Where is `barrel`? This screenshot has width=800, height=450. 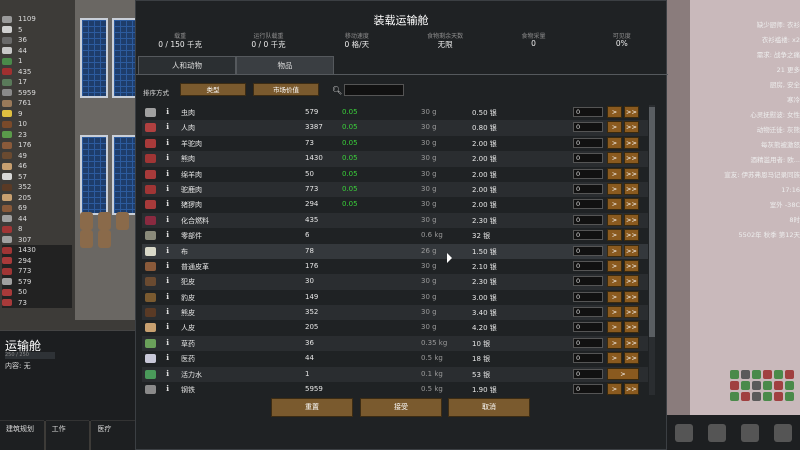
barrel is located at coordinates (86, 221).